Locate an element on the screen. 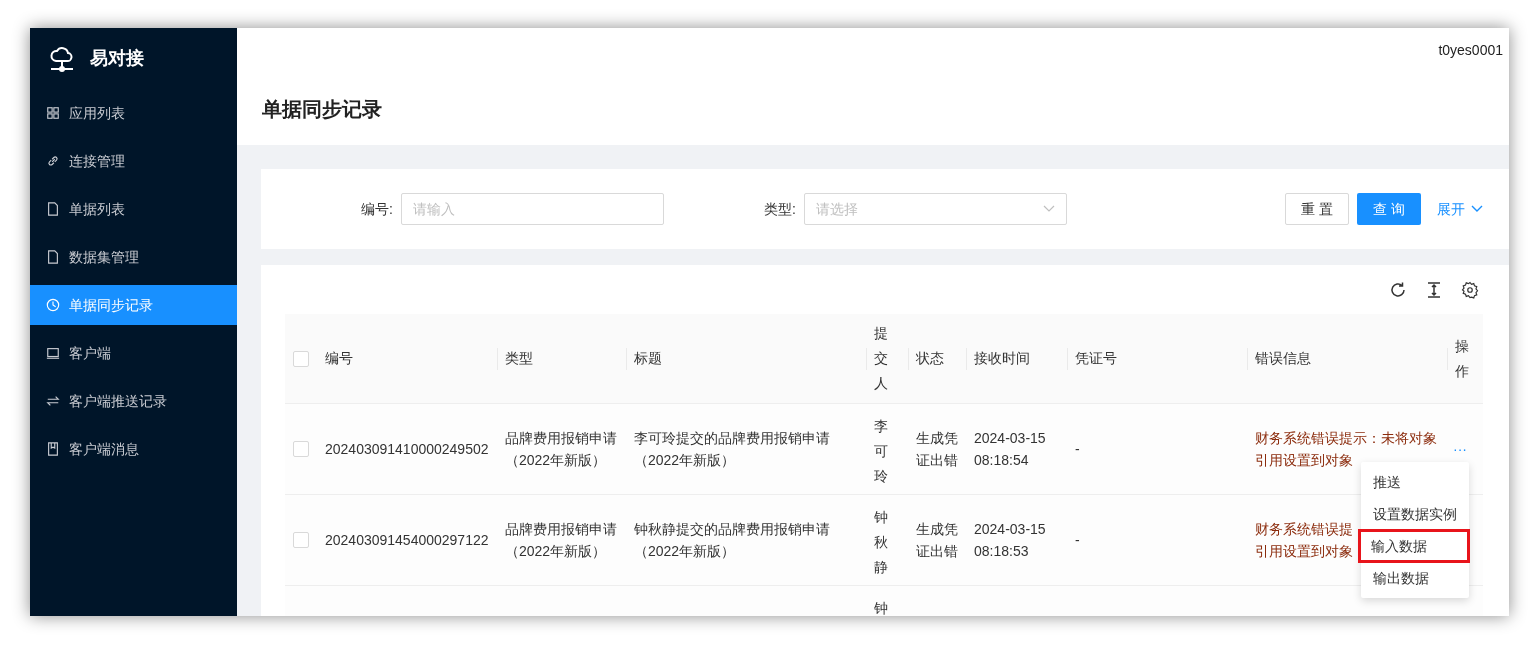 The height and width of the screenshot is (648, 1539). settings-icon is located at coordinates (1470, 289).